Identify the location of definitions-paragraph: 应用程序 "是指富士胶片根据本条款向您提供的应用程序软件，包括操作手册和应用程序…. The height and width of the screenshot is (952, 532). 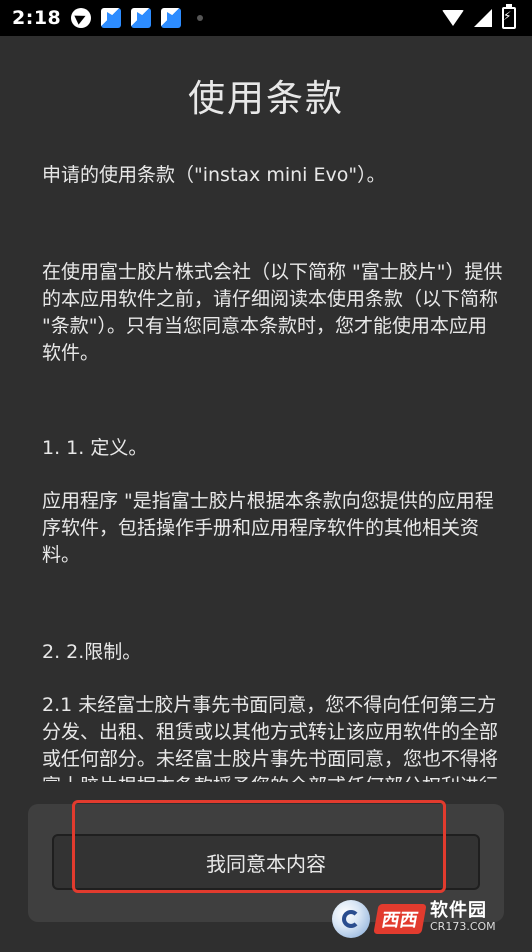
(268, 528).